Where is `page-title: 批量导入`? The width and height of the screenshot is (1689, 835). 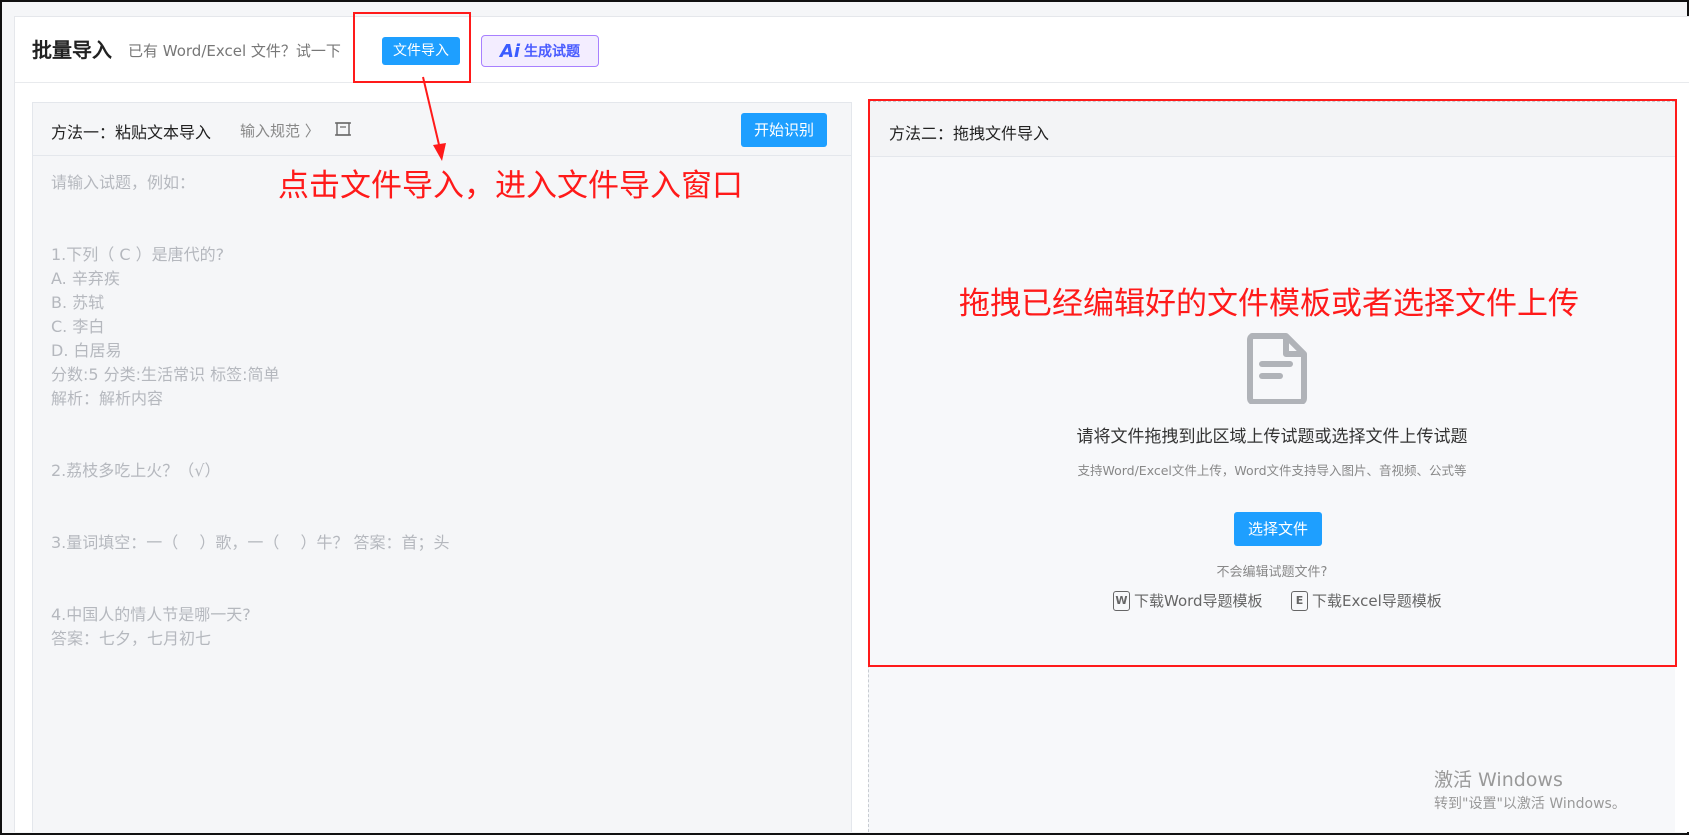 page-title: 批量导入 is located at coordinates (72, 50).